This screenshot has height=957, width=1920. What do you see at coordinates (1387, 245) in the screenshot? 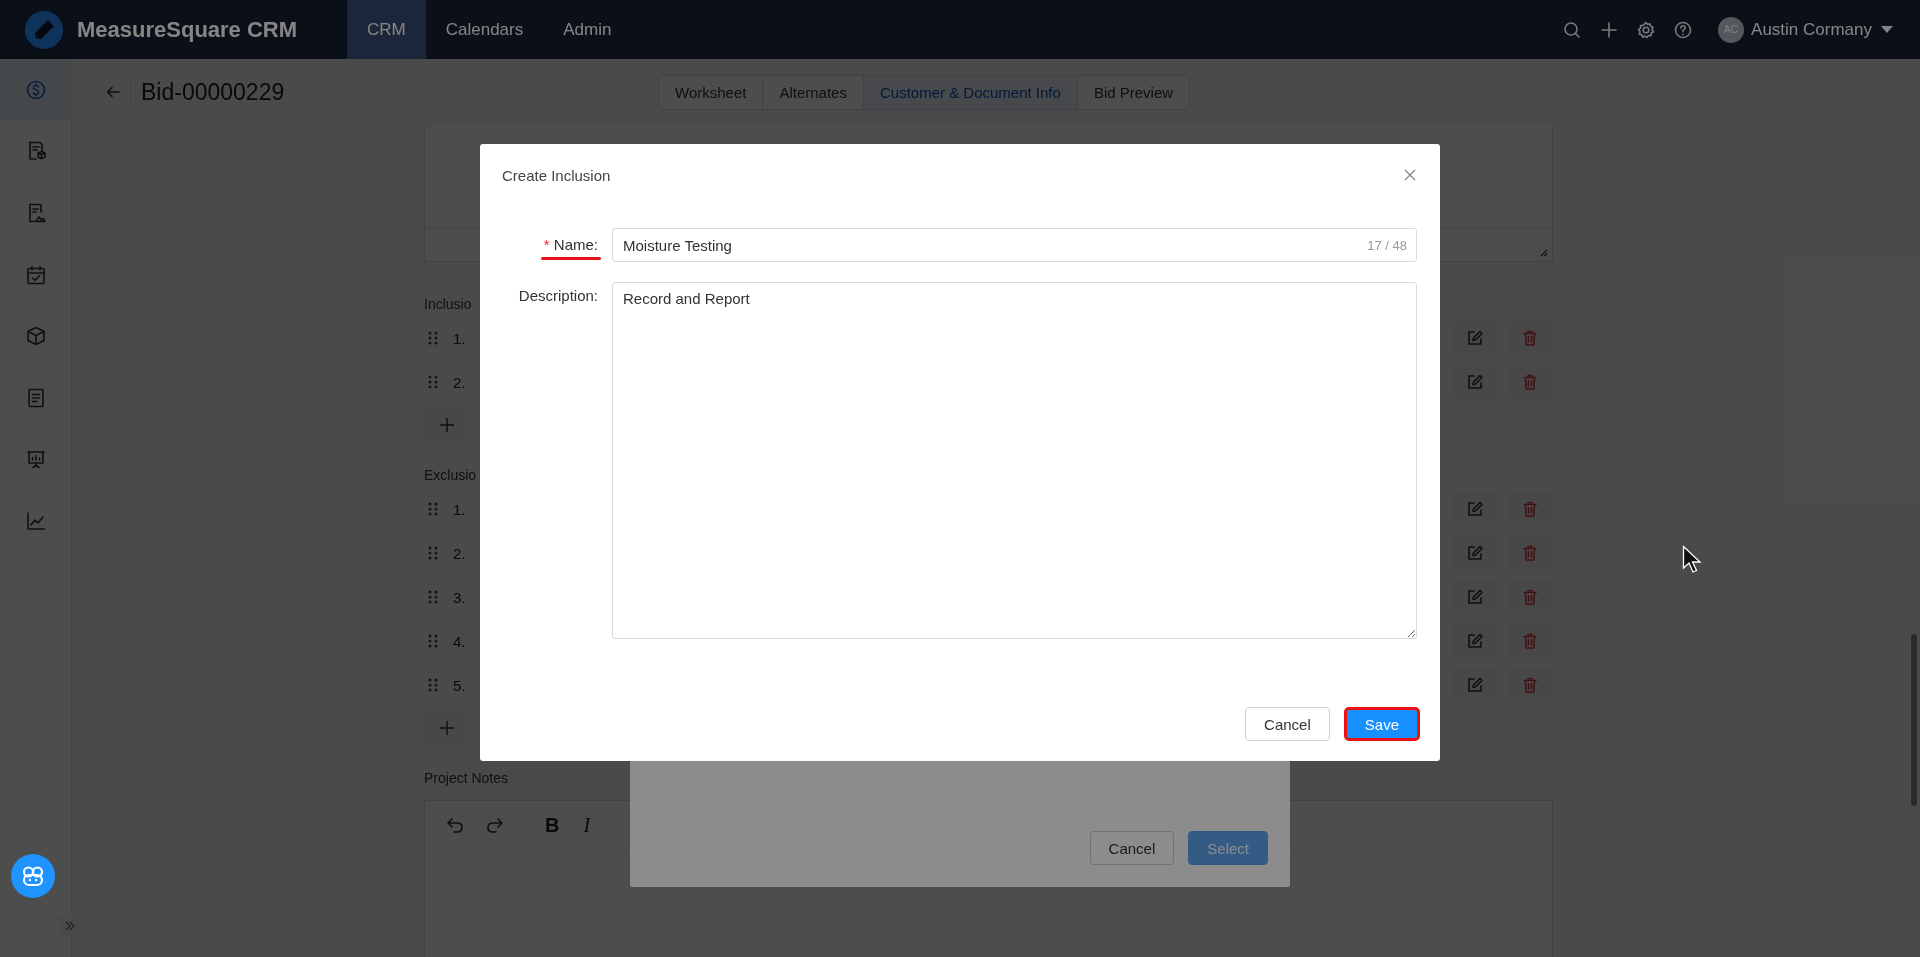
I see `character-counter: 17 / 48` at bounding box center [1387, 245].